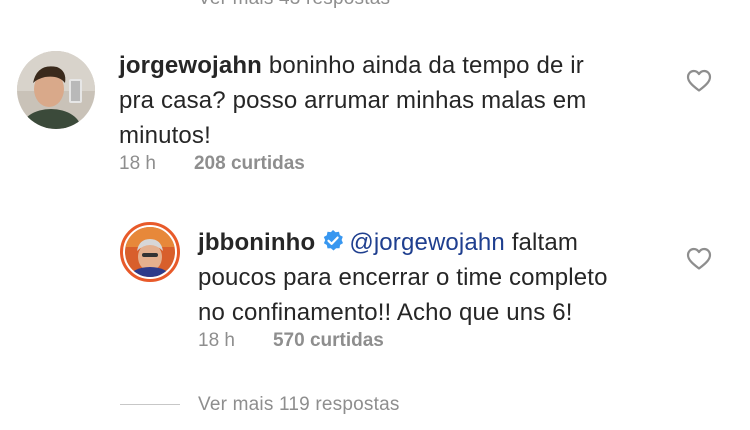  What do you see at coordinates (426, 65) in the screenshot?
I see `comment-body-line1: boninho ainda da tempo de ir` at bounding box center [426, 65].